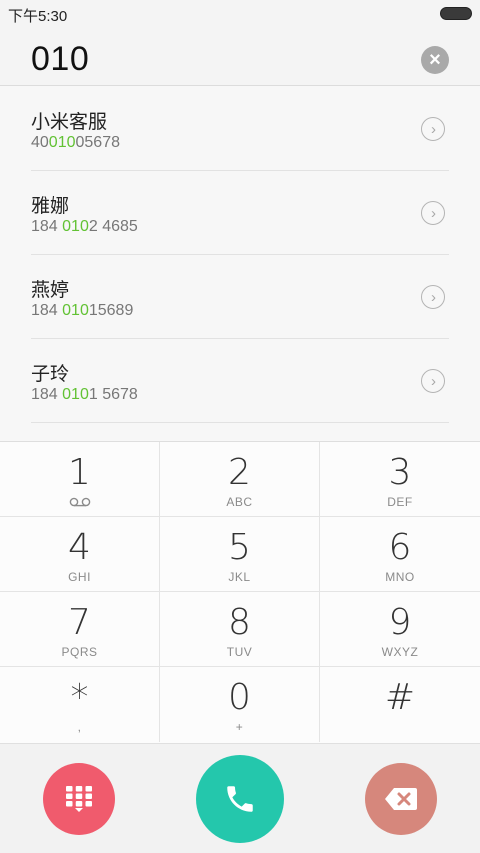 The width and height of the screenshot is (480, 853). Describe the element at coordinates (98, 142) in the screenshot. I see `number-suffix: 05678` at that location.